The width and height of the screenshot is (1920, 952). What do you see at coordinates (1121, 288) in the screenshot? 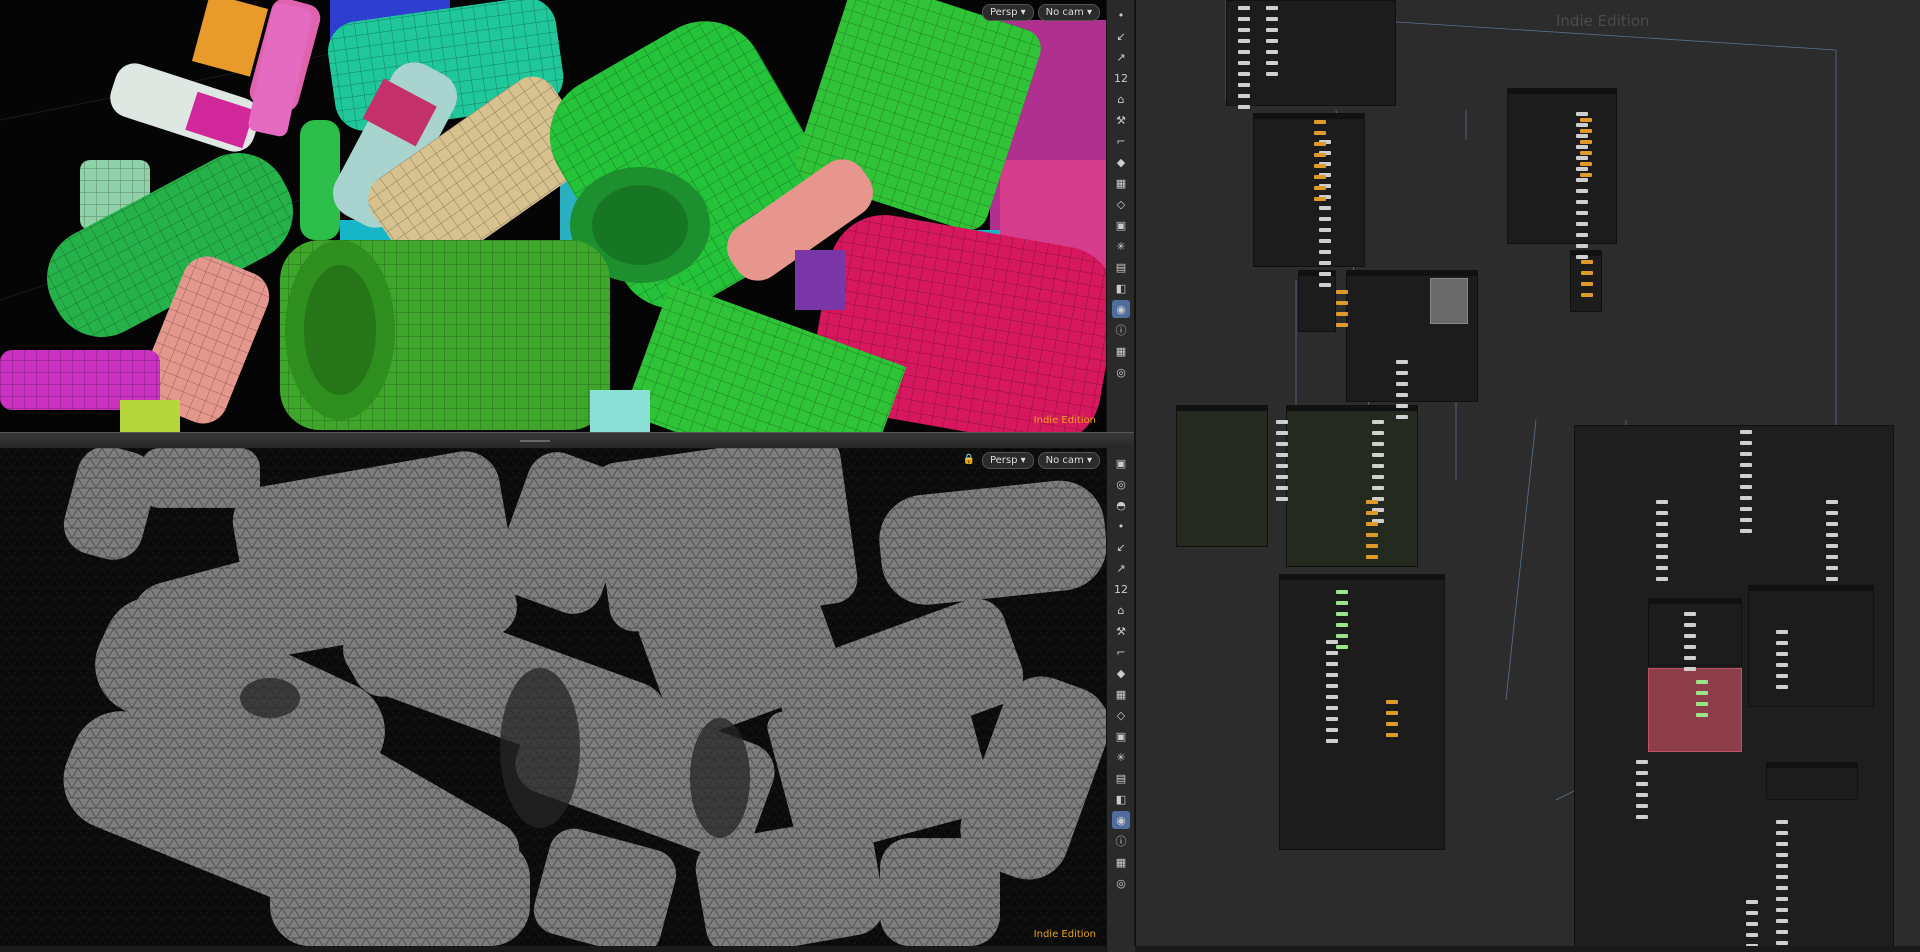
I see `viewport-tool-icon: ◧` at bounding box center [1121, 288].